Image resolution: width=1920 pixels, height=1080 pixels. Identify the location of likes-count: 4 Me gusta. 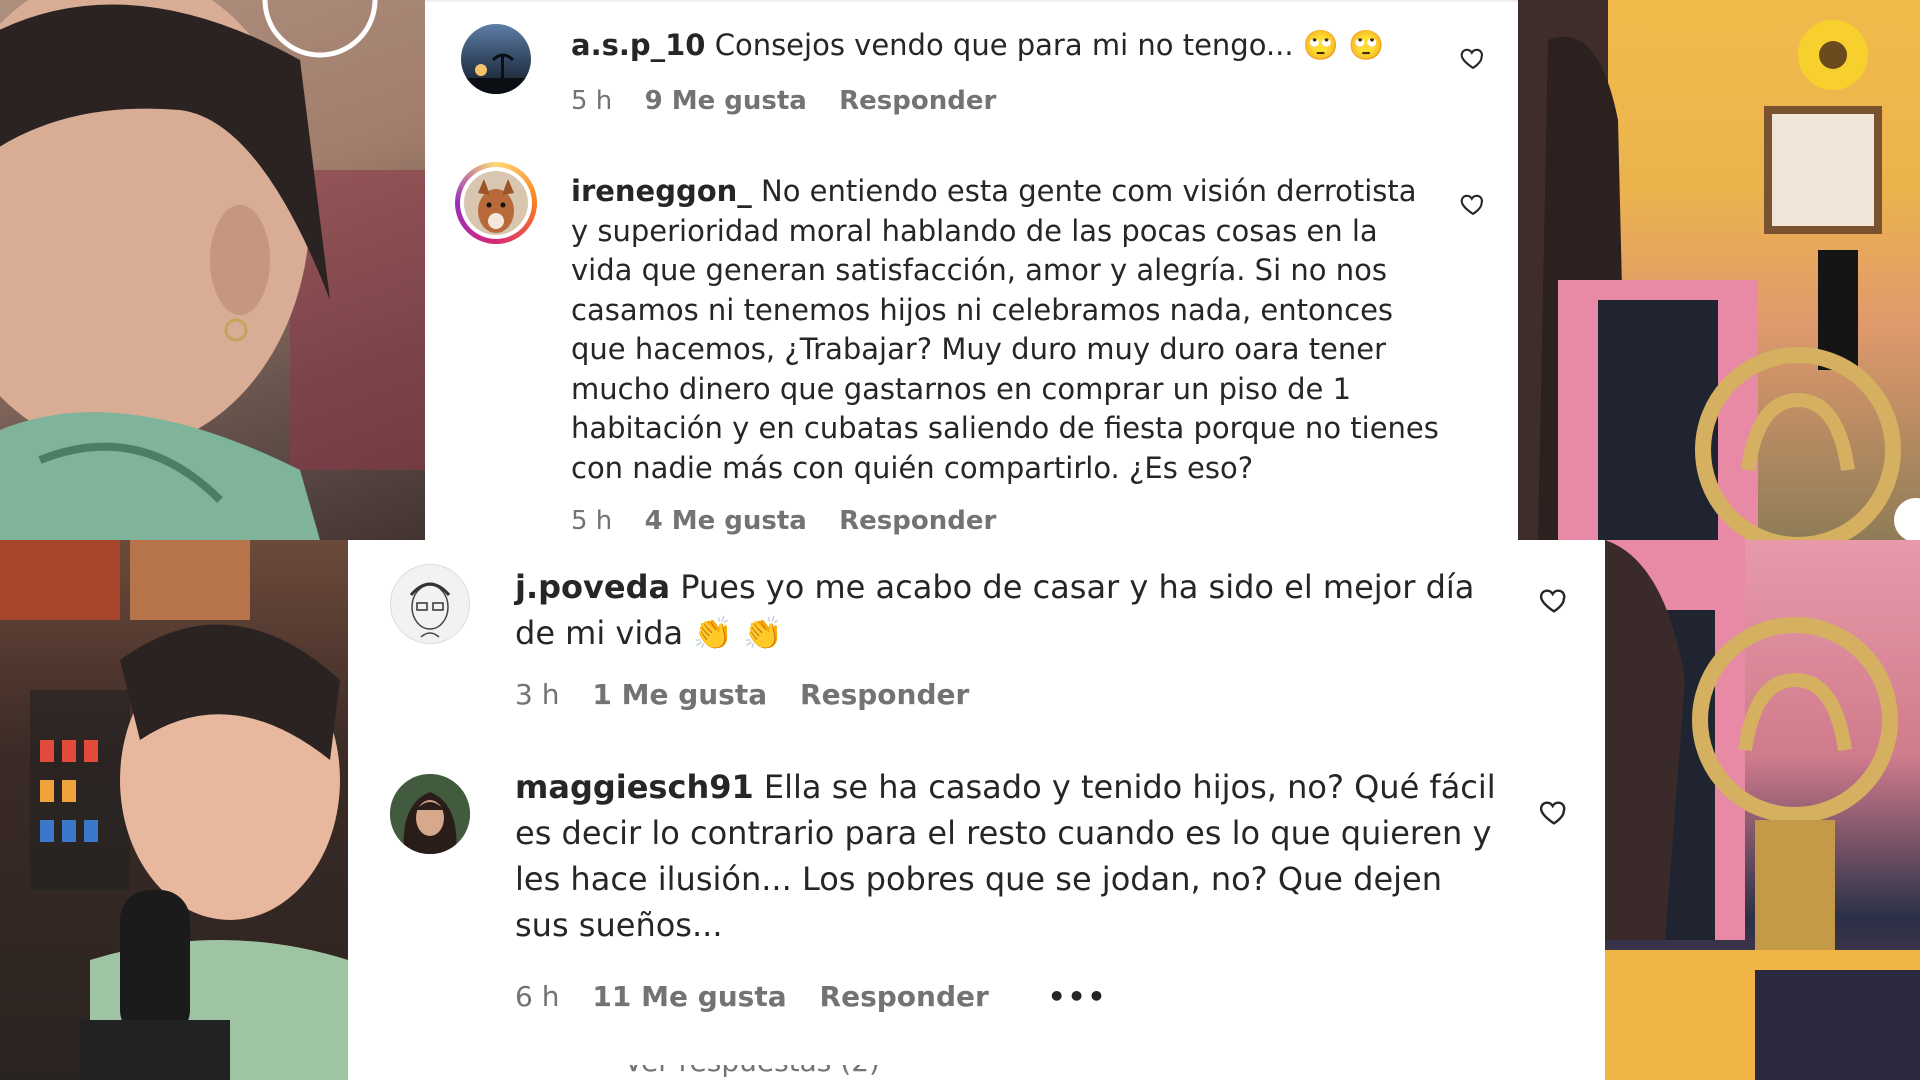
(726, 521).